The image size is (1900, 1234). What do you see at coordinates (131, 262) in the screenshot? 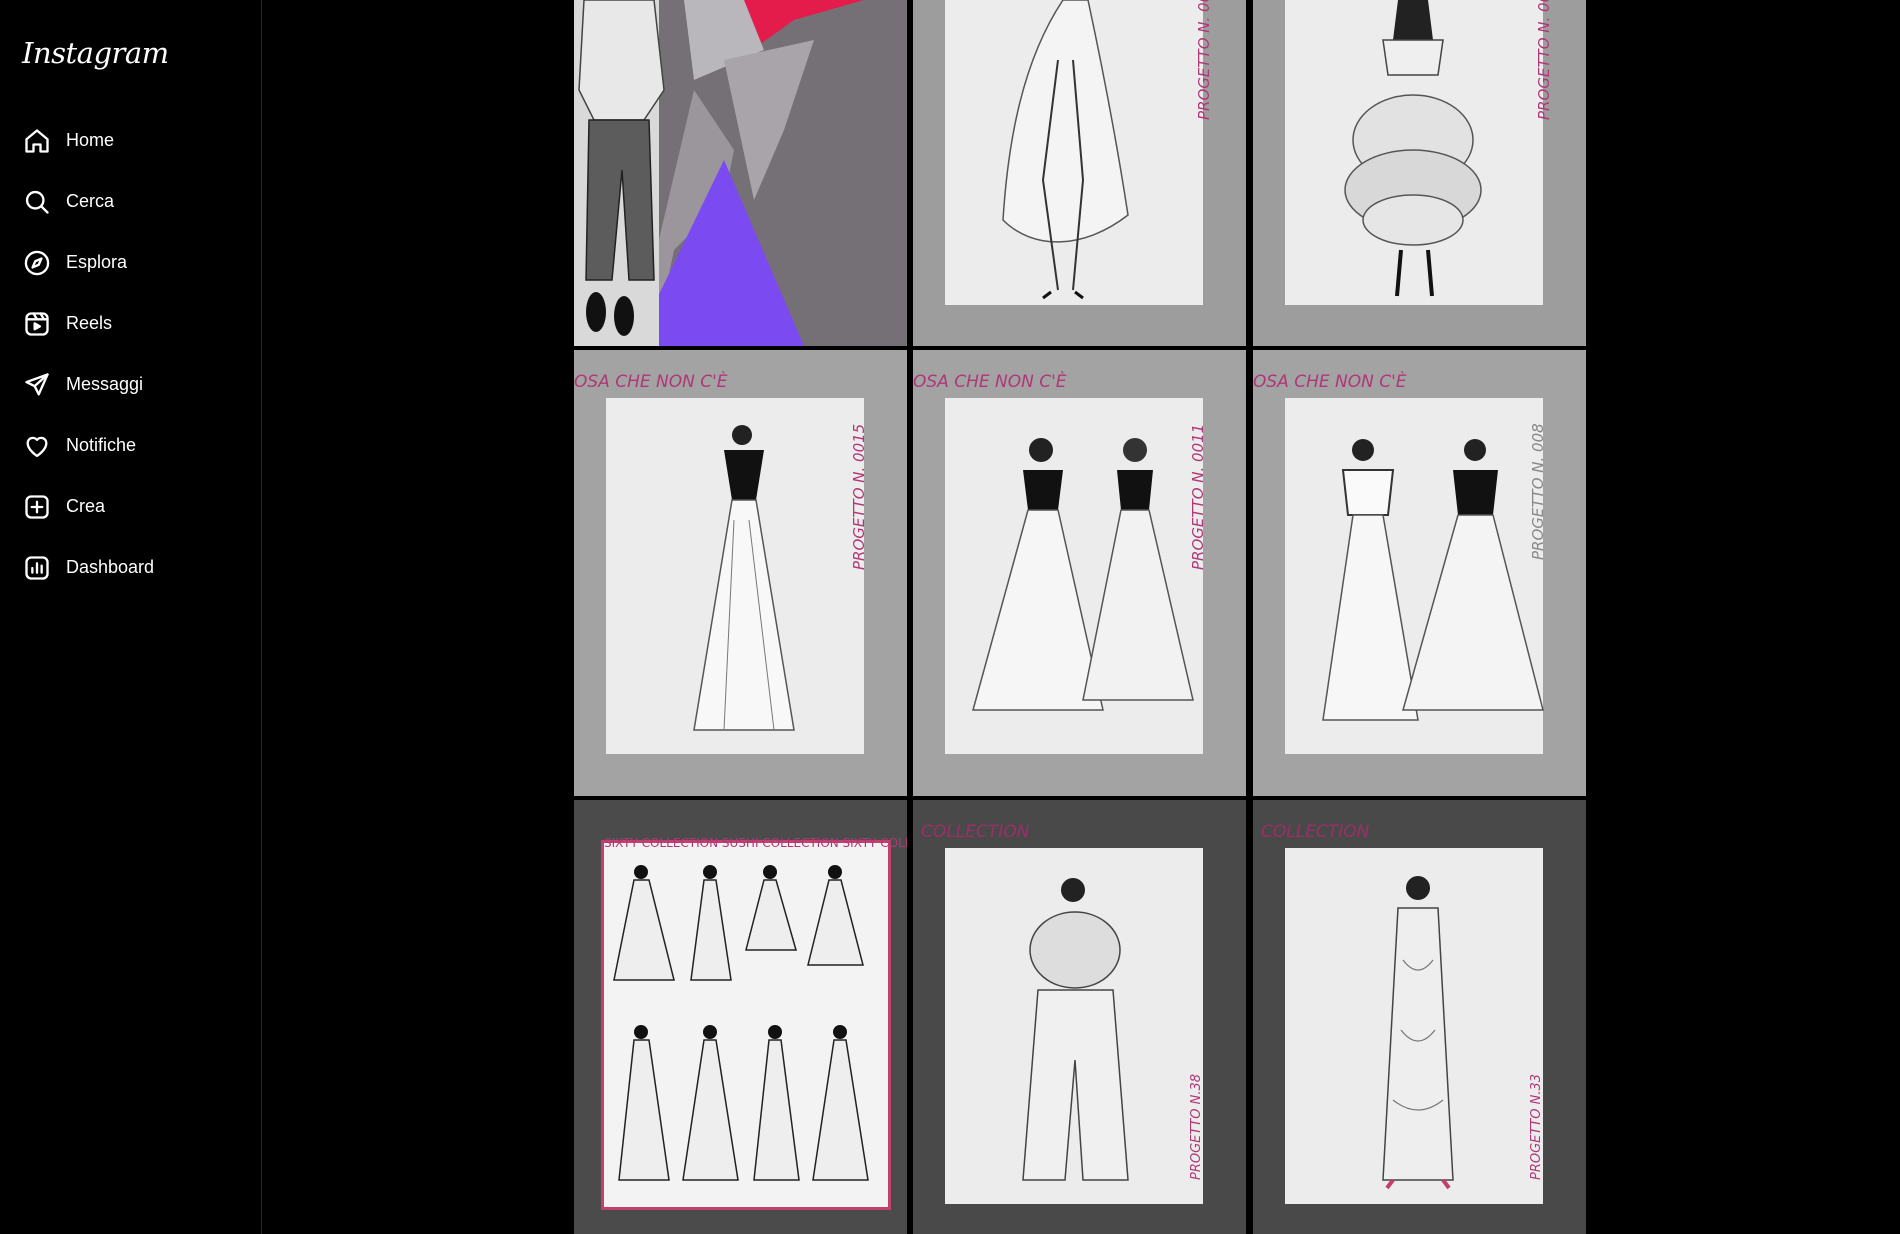
I see `sidebar-item-explore: Esplora` at bounding box center [131, 262].